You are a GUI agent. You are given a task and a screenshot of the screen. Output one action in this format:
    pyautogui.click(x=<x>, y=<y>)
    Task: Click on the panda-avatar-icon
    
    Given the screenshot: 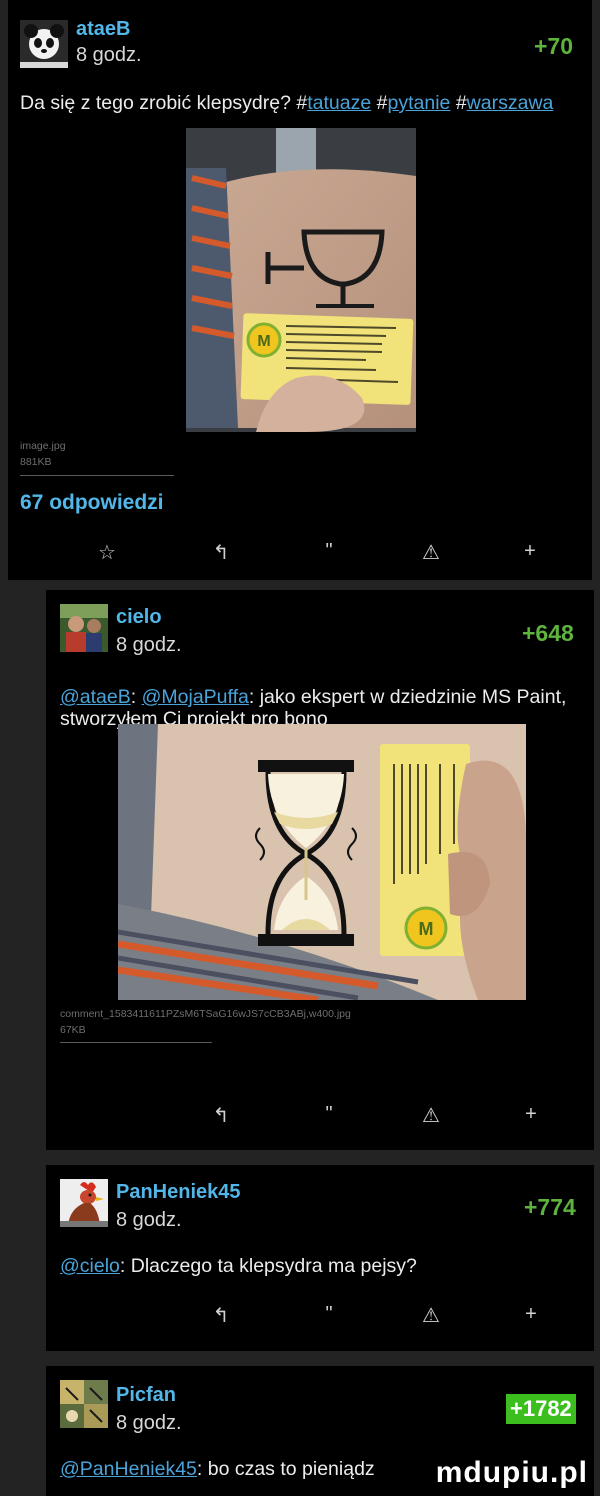 What is the action you would take?
    pyautogui.click(x=44, y=44)
    